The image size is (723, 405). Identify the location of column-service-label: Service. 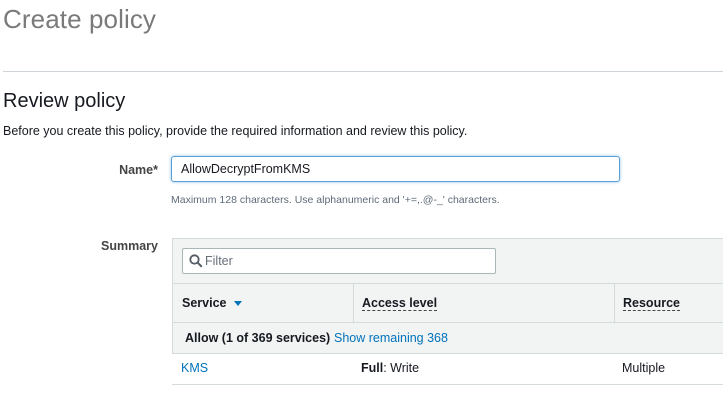
(204, 303).